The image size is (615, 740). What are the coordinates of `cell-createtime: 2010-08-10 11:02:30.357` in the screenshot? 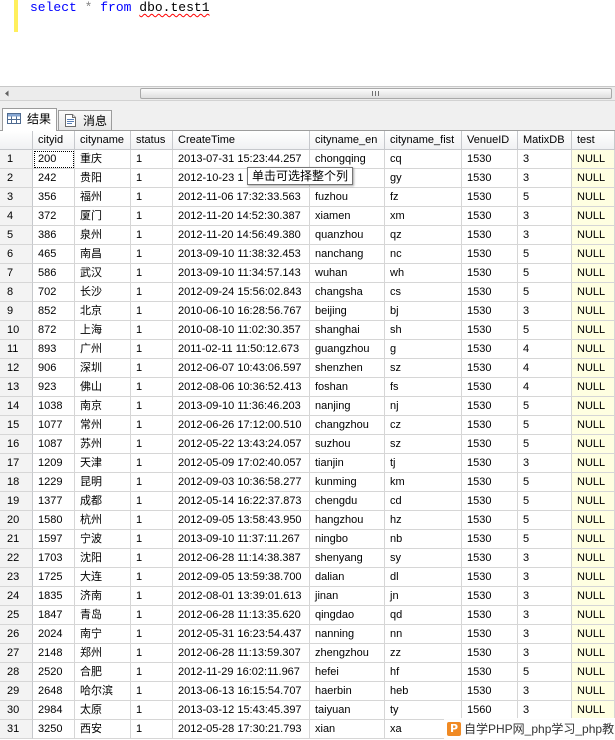 It's located at (241, 330).